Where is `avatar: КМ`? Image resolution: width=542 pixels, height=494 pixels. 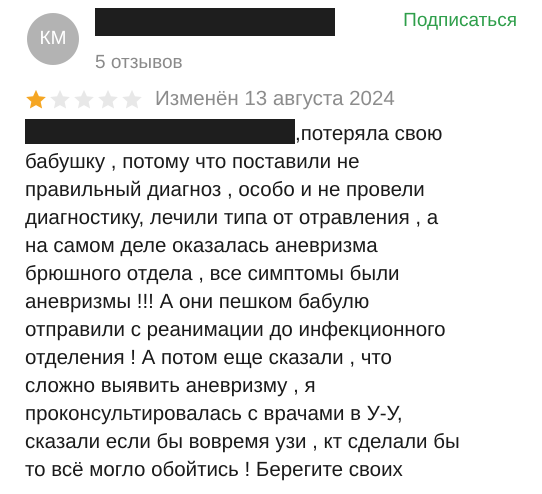 avatar: КМ is located at coordinates (53, 39).